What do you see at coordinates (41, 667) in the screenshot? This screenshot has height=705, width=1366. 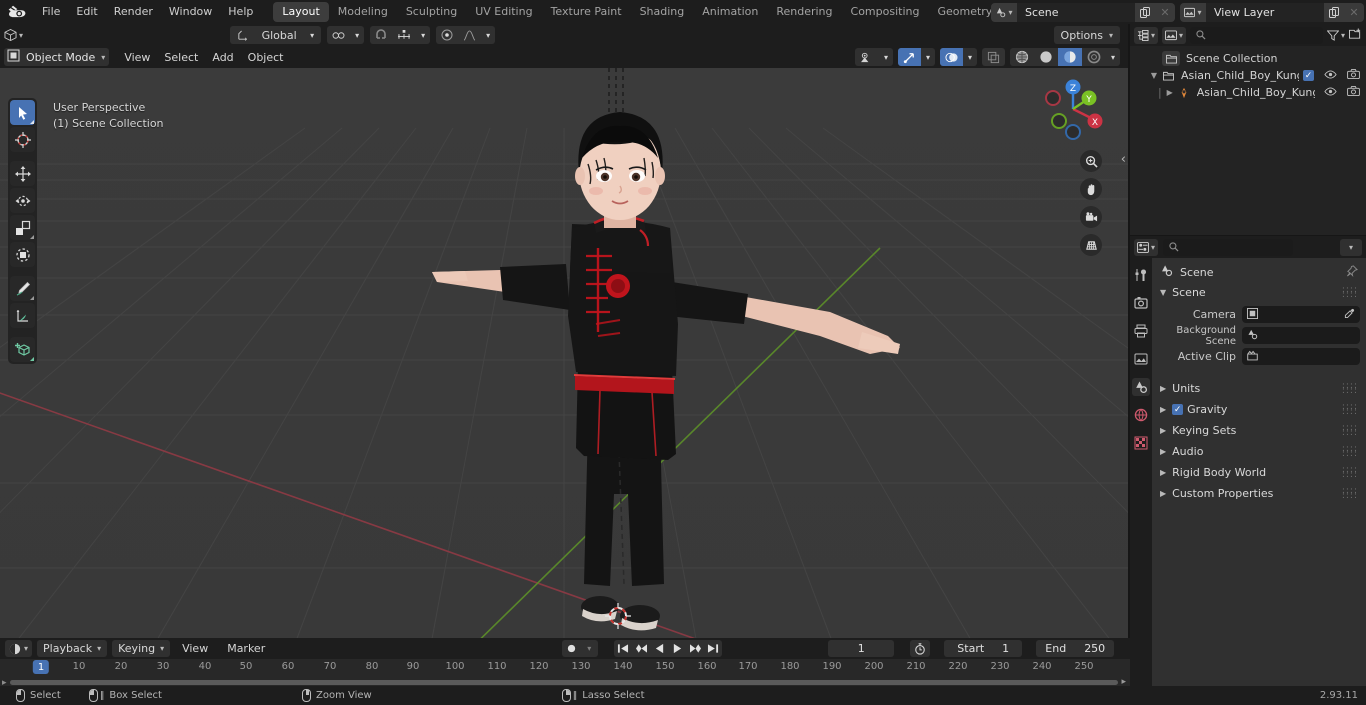 I see `playhead-handle: 1` at bounding box center [41, 667].